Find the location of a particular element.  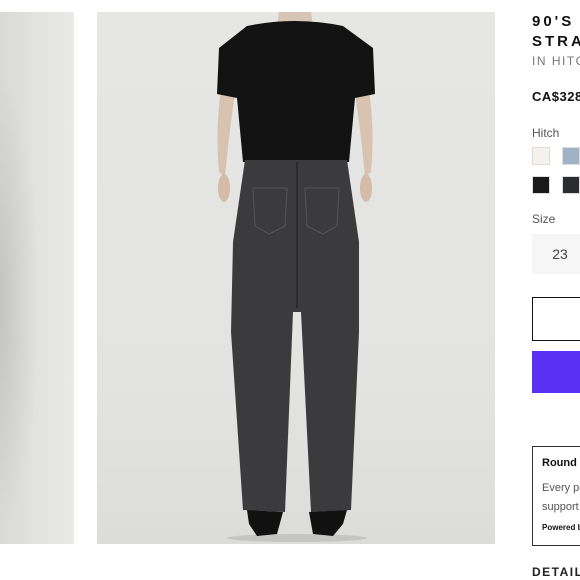

details-accordion-header: DETAILS is located at coordinates (556, 572).